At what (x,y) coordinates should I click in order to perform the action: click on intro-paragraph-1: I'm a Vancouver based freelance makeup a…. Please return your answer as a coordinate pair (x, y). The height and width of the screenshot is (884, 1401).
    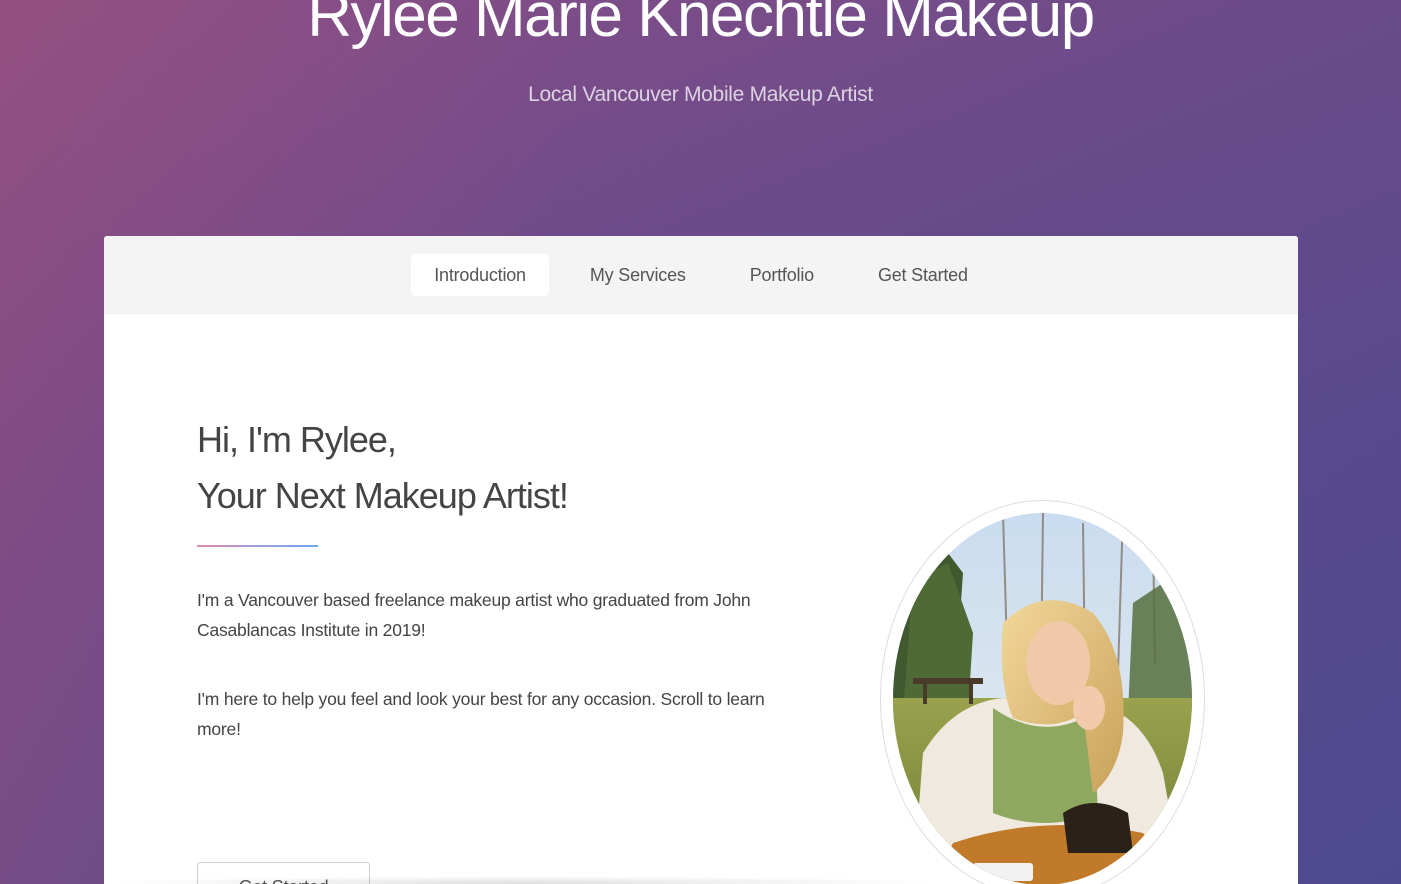
    Looking at the image, I should click on (474, 615).